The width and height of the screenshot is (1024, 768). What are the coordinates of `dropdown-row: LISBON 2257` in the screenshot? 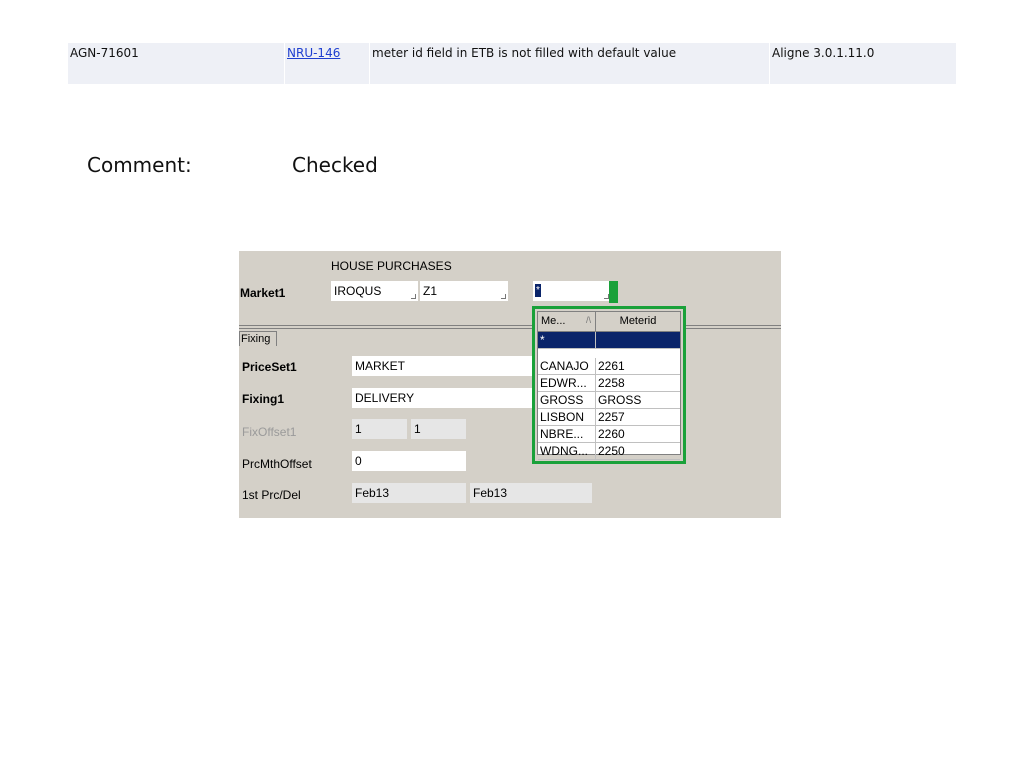 It's located at (609, 417).